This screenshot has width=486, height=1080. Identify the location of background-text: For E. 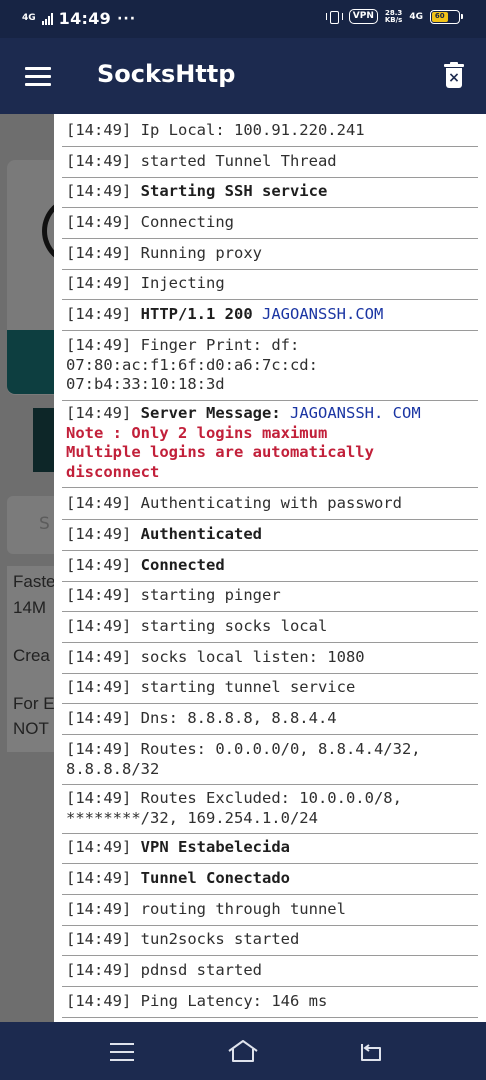
(34, 703).